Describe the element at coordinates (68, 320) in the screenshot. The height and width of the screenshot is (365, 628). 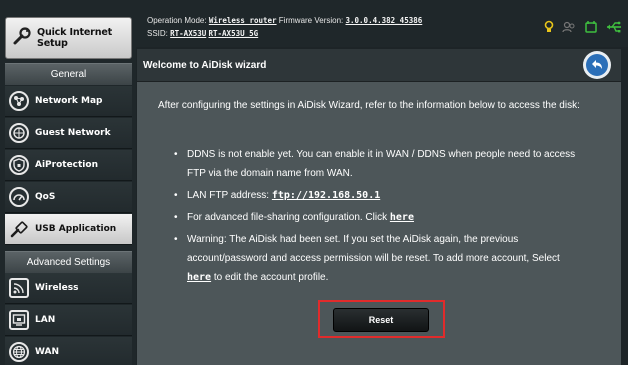
I see `sidebar-item-lan: LAN` at that location.